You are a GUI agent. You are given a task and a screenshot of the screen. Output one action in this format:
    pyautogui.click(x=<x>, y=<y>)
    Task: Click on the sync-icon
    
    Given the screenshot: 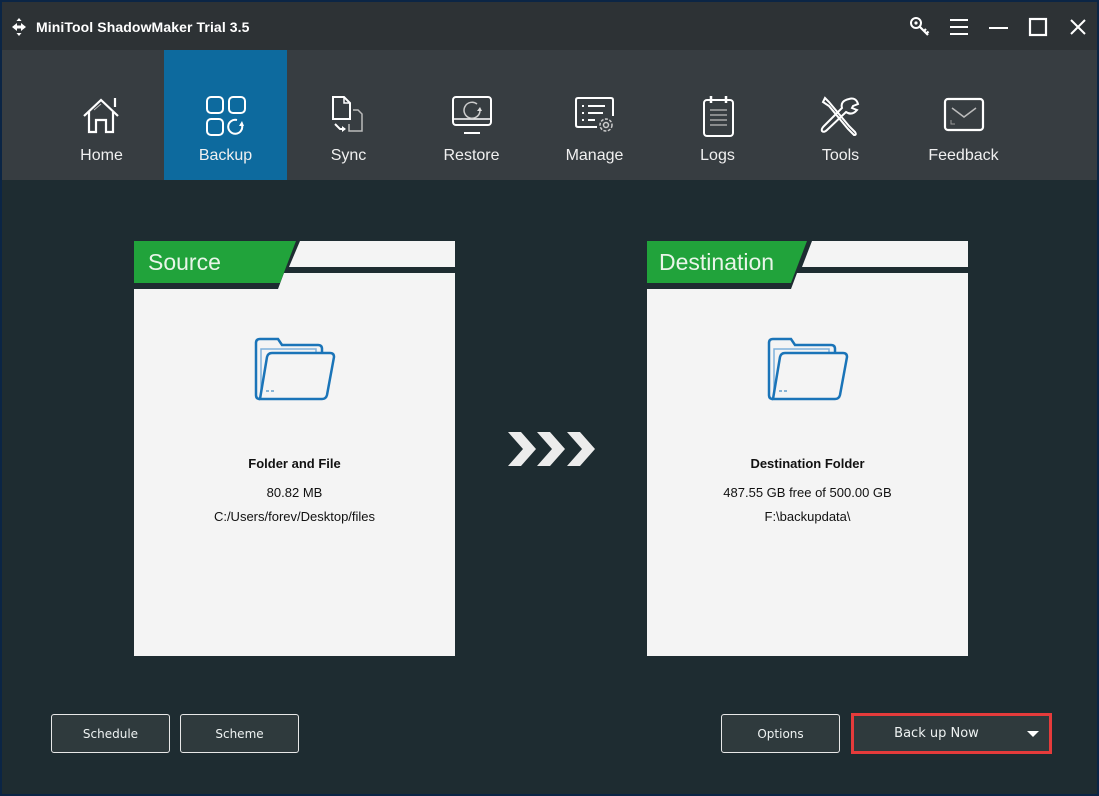 What is the action you would take?
    pyautogui.click(x=347, y=114)
    